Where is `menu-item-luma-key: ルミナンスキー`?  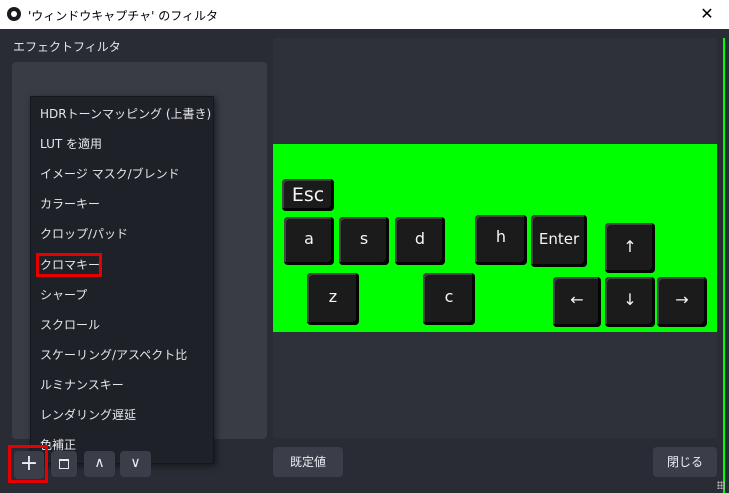 menu-item-luma-key: ルミナンスキー is located at coordinates (82, 385).